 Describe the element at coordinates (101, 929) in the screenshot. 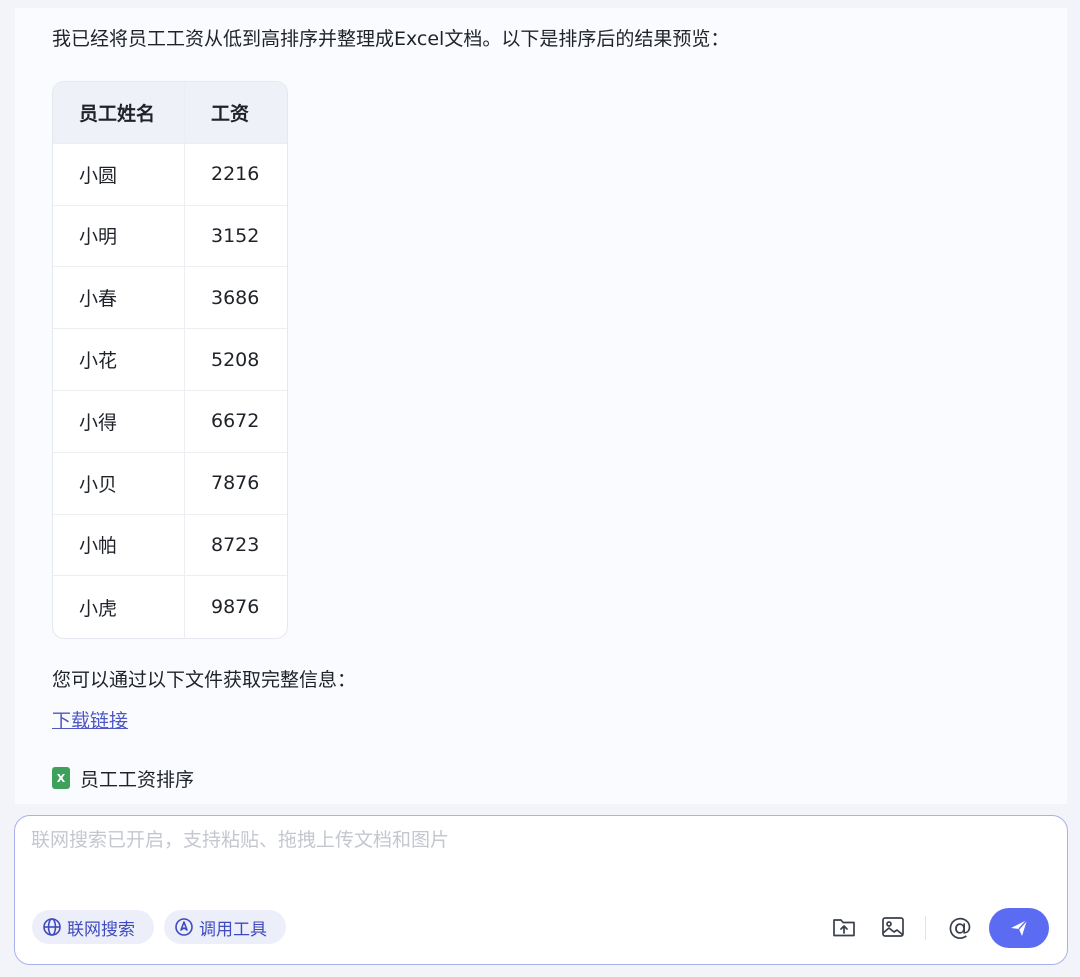

I see `web-search-label: 联网搜索` at that location.